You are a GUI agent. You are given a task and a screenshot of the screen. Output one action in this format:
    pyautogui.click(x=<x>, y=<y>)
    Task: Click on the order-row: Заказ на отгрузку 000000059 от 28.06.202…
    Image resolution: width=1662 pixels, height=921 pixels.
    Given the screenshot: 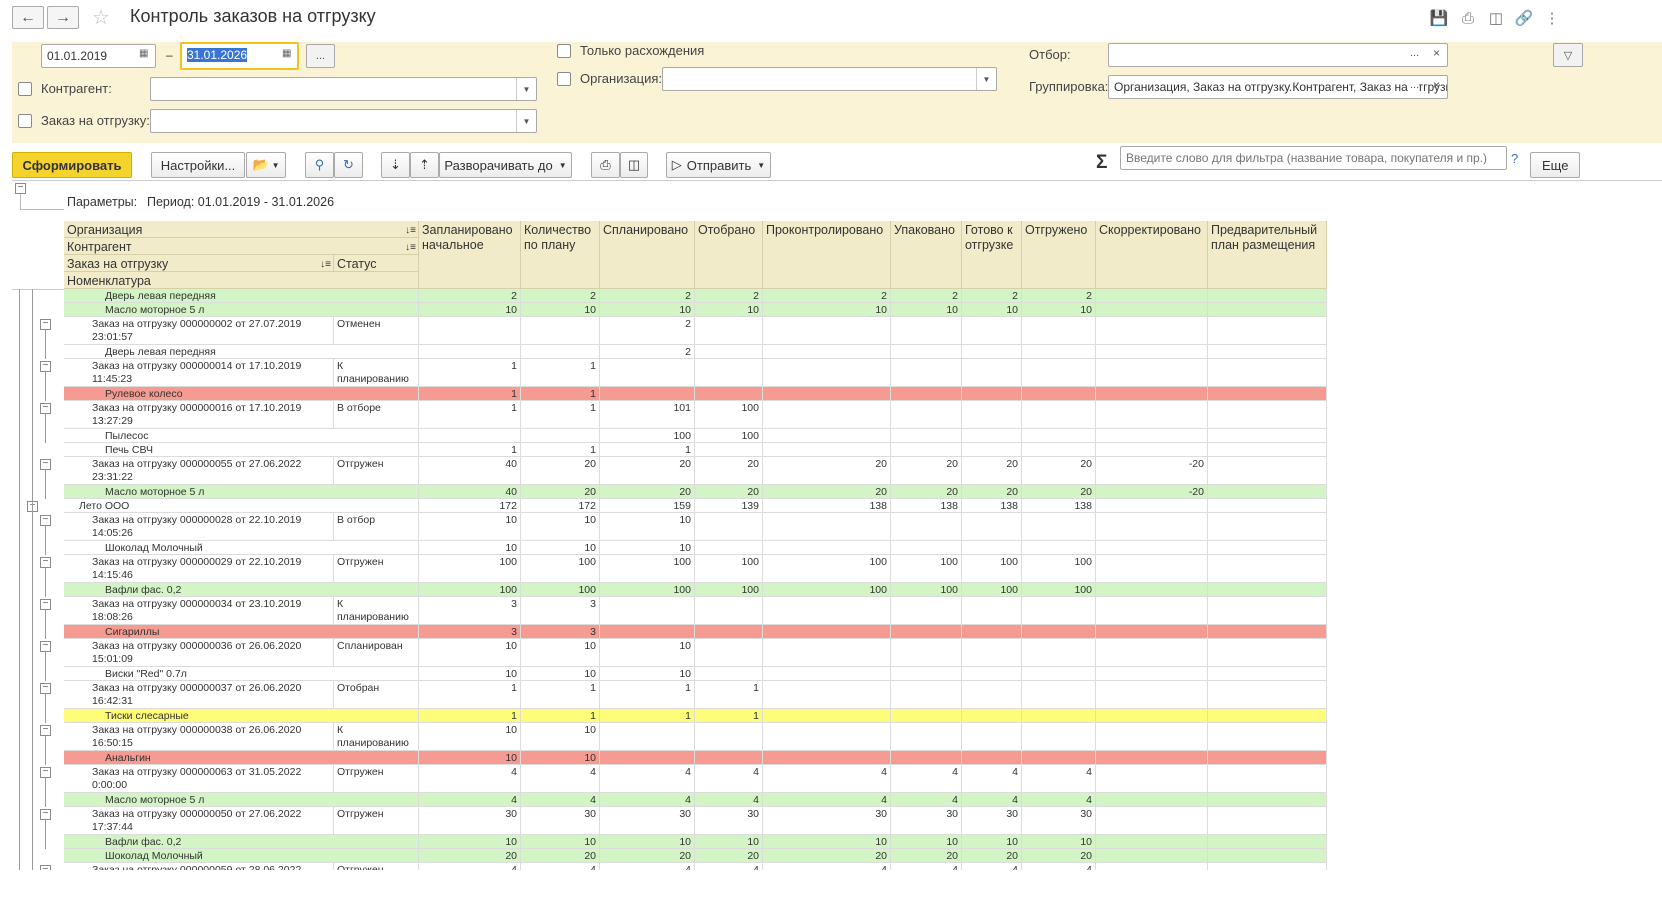 What is the action you would take?
    pyautogui.click(x=695, y=866)
    